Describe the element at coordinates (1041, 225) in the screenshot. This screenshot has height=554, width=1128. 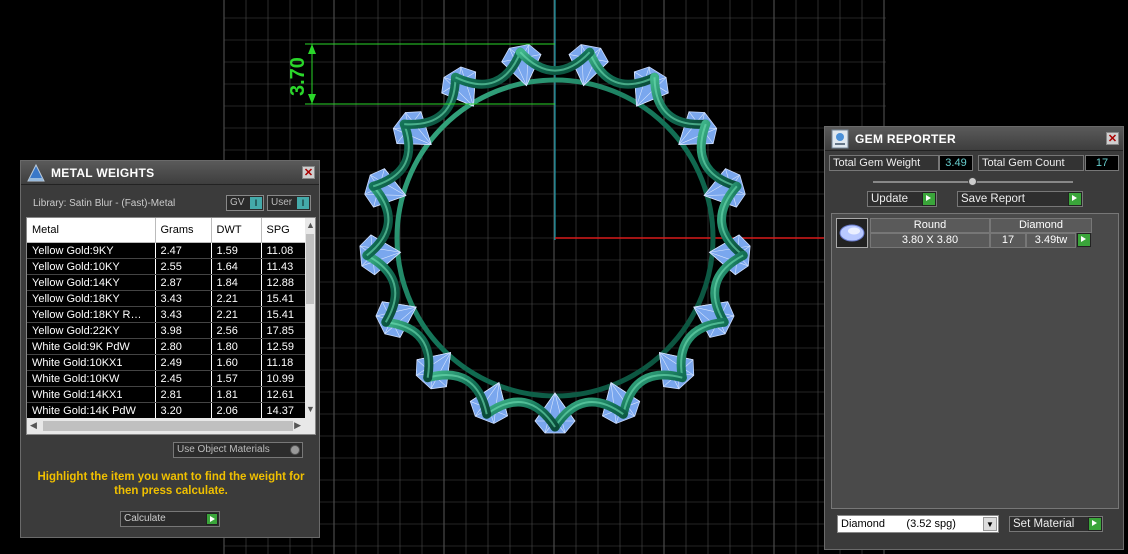
I see `gem-material-cell: Diamond` at that location.